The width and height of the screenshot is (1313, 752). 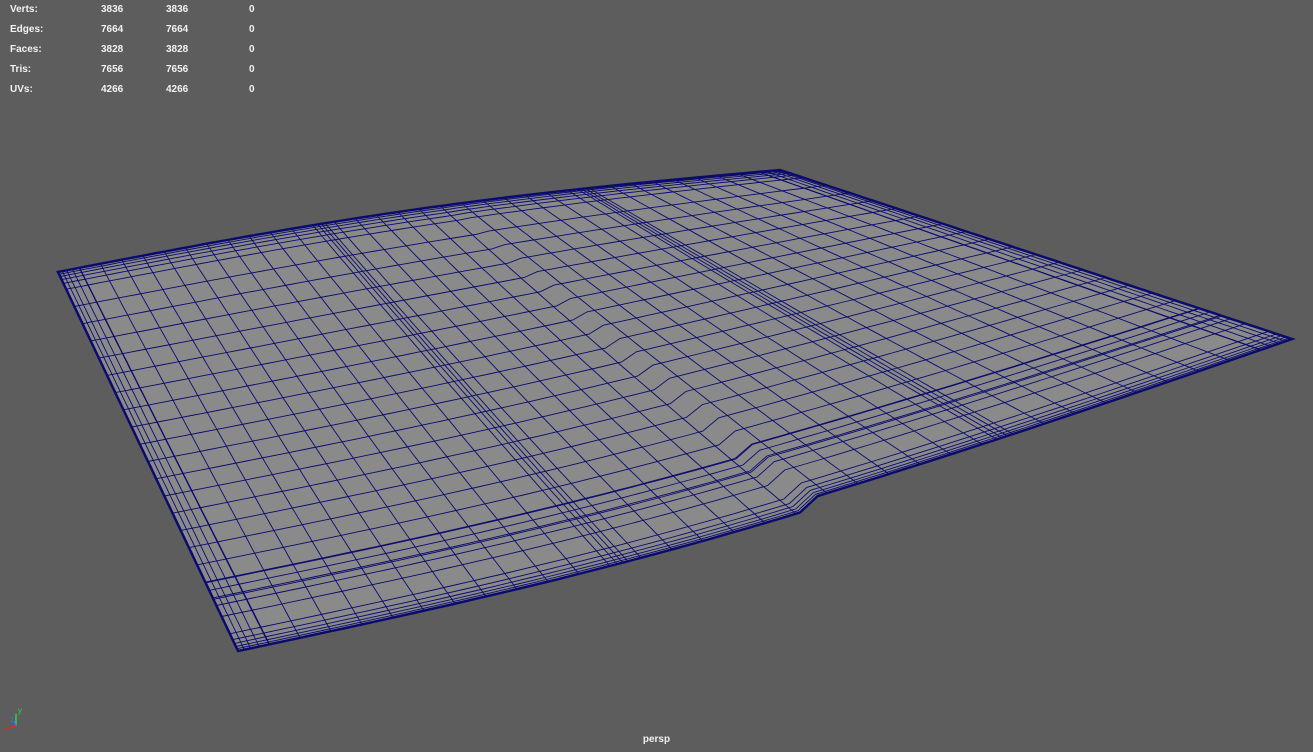 I want to click on axis-gizmo-icon: y z x, so click(x=13, y=719).